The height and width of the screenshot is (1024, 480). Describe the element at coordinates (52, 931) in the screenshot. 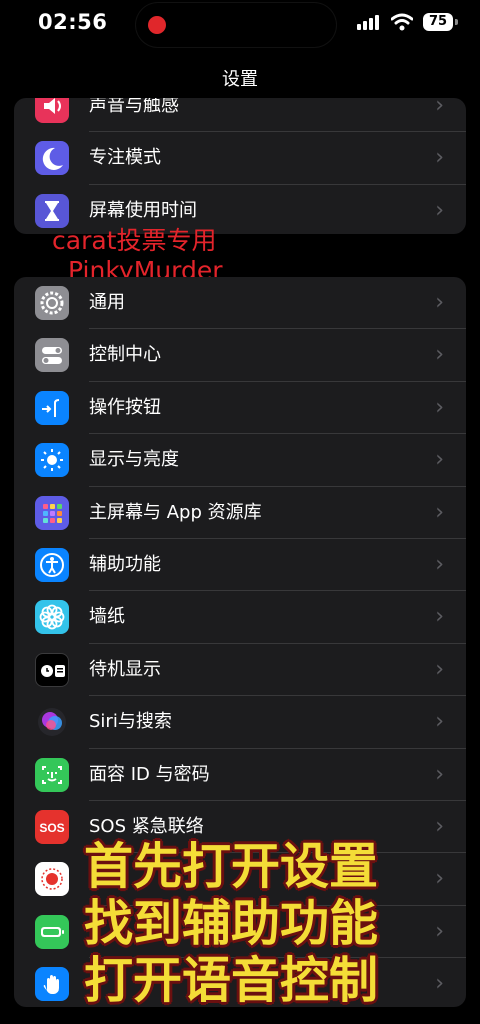

I see `battery-icon` at that location.